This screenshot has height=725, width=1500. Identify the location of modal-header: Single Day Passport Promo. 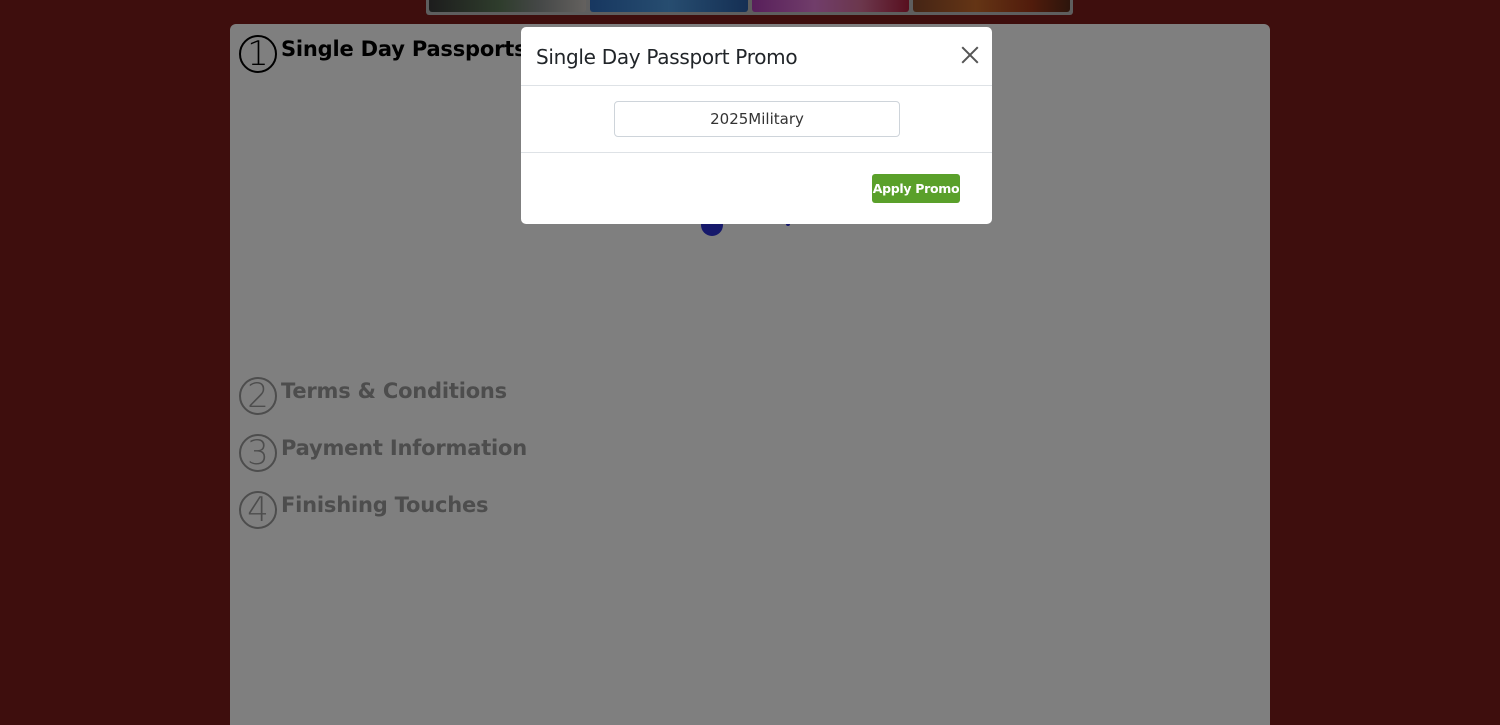
(756, 56).